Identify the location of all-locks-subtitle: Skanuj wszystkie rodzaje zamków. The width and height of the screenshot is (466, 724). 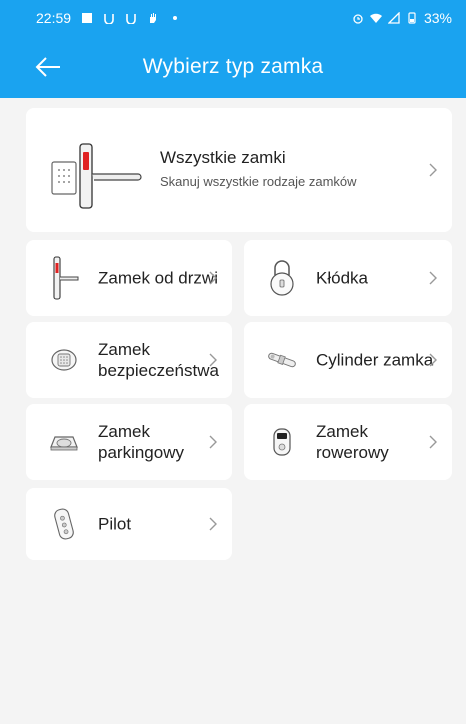
(258, 181).